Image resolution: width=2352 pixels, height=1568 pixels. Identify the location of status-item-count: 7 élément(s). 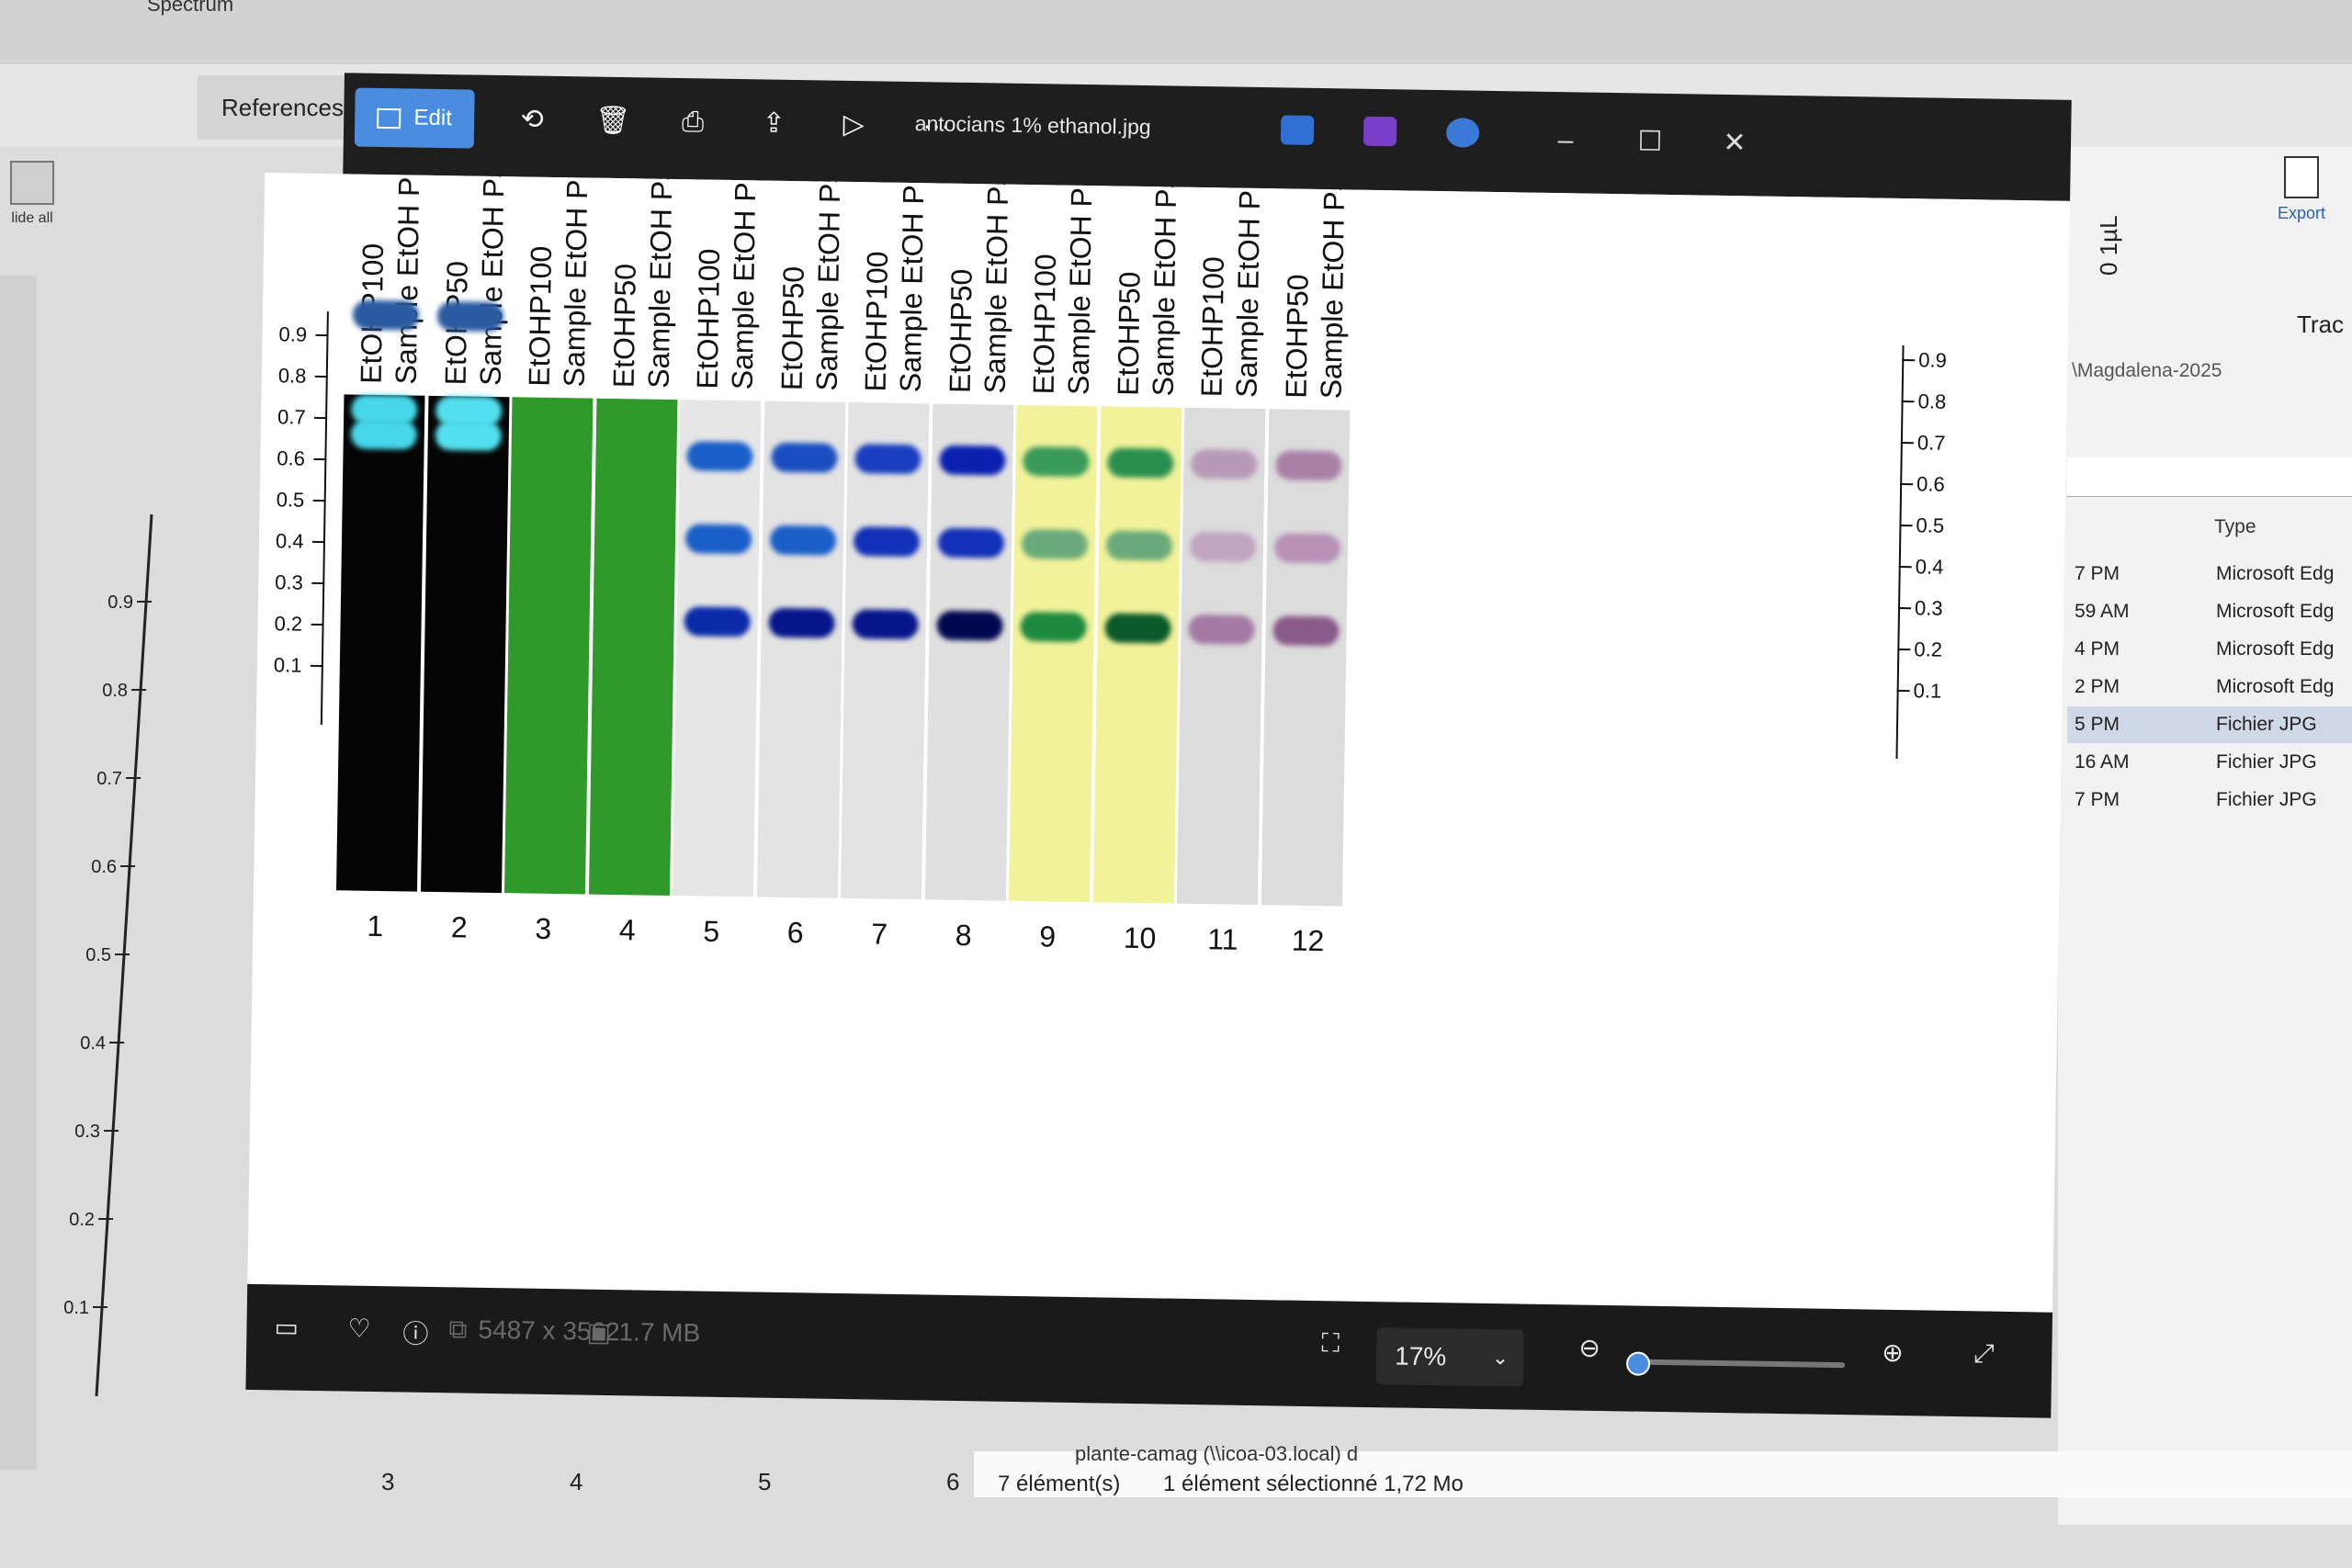
(1060, 1484).